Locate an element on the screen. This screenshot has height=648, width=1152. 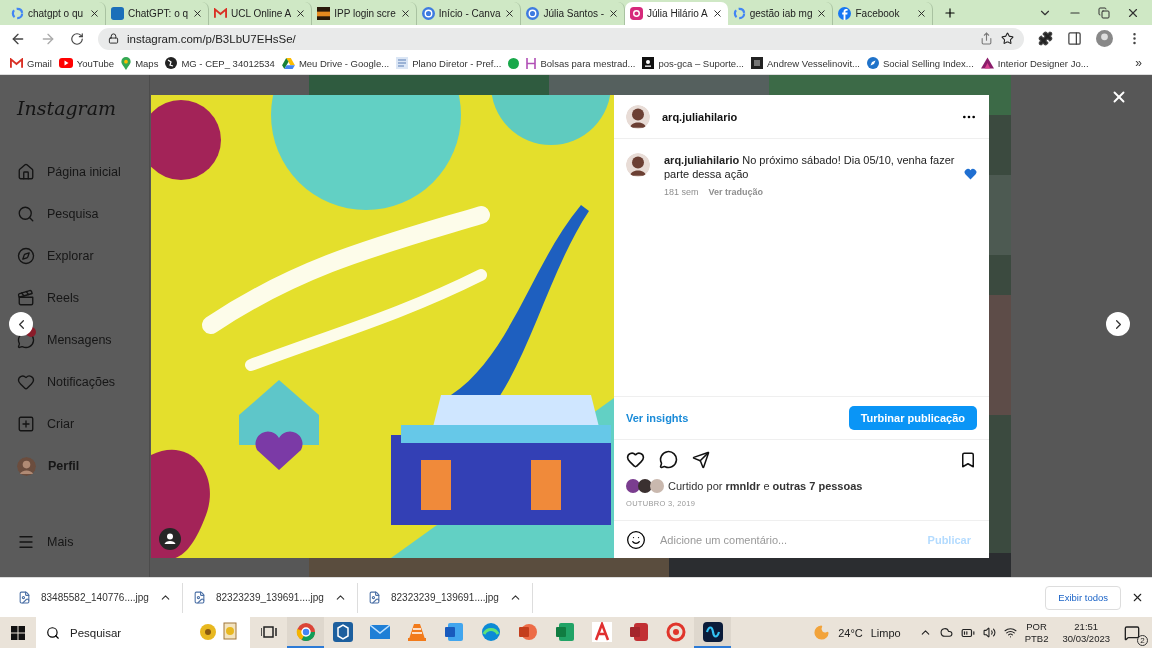
bookmark: MG - CEP_ 34012534 is located at coordinates (220, 63).